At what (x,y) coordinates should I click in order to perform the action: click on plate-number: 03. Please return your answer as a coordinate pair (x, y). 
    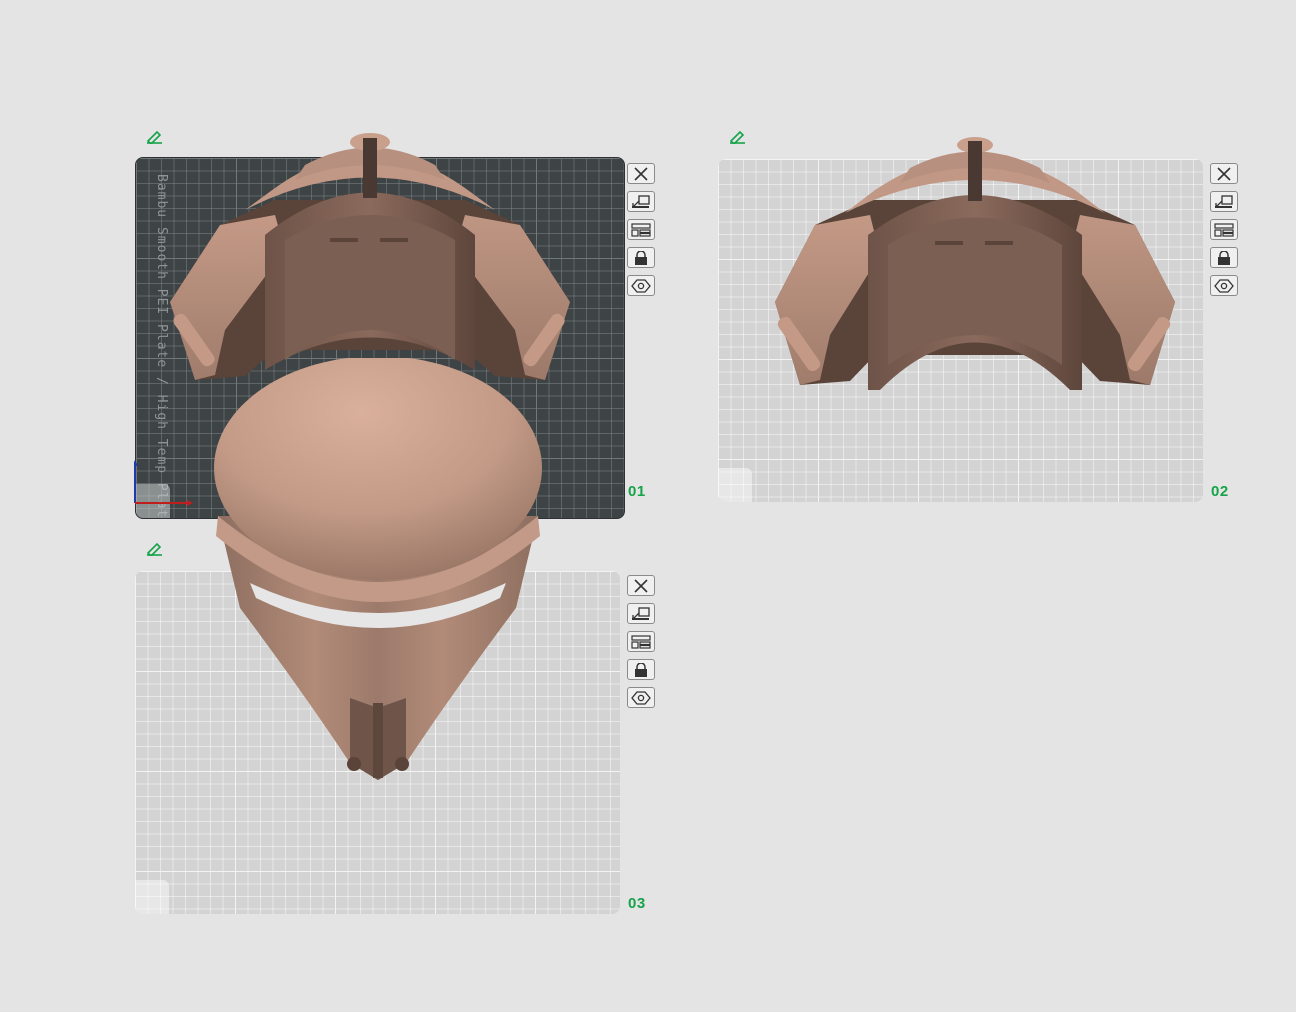
    Looking at the image, I should click on (637, 903).